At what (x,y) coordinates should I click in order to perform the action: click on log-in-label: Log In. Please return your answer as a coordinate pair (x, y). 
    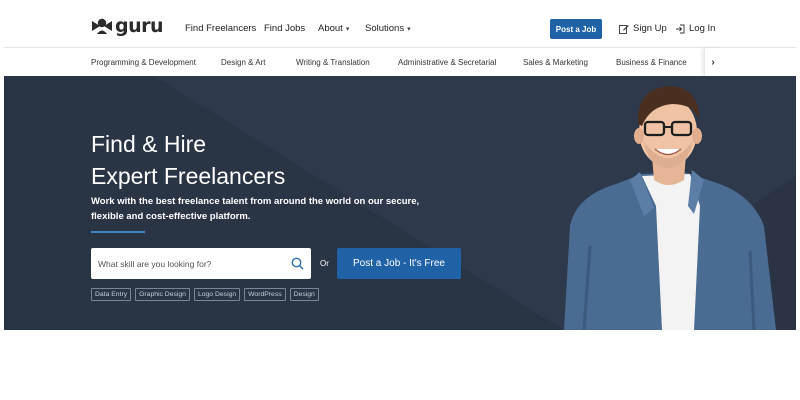
    Looking at the image, I should click on (702, 28).